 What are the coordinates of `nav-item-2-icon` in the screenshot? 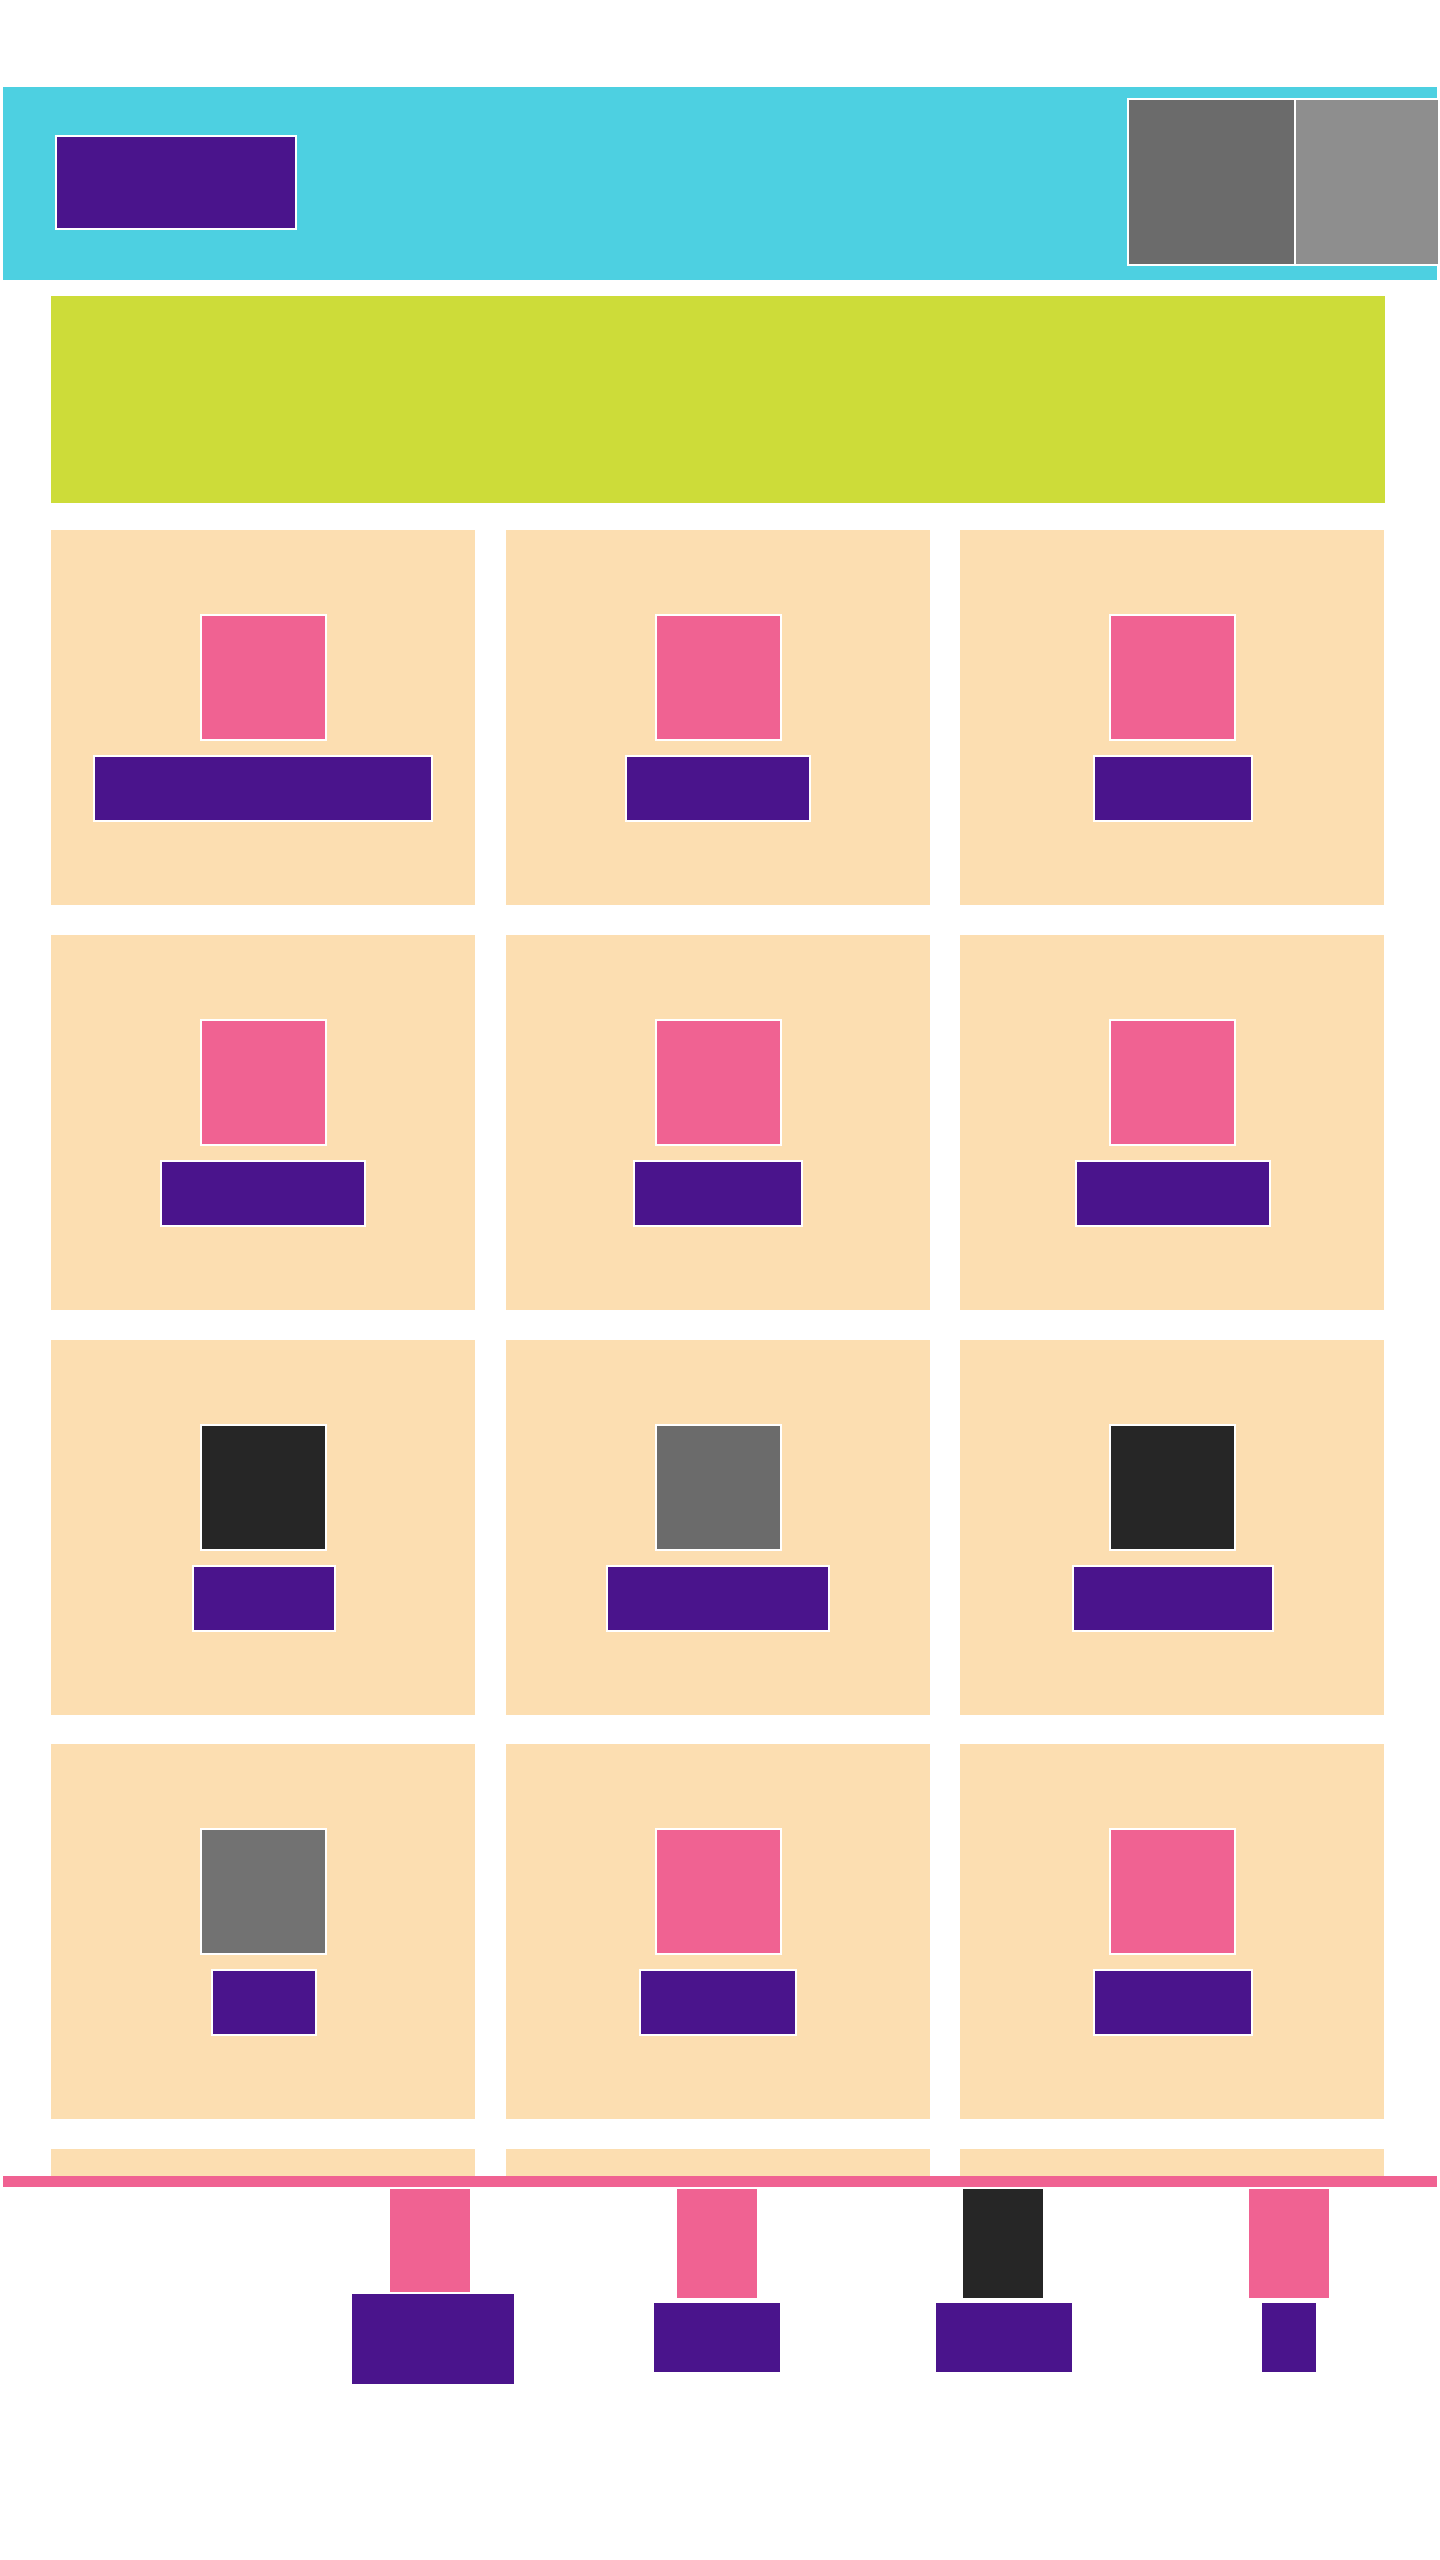 It's located at (717, 2243).